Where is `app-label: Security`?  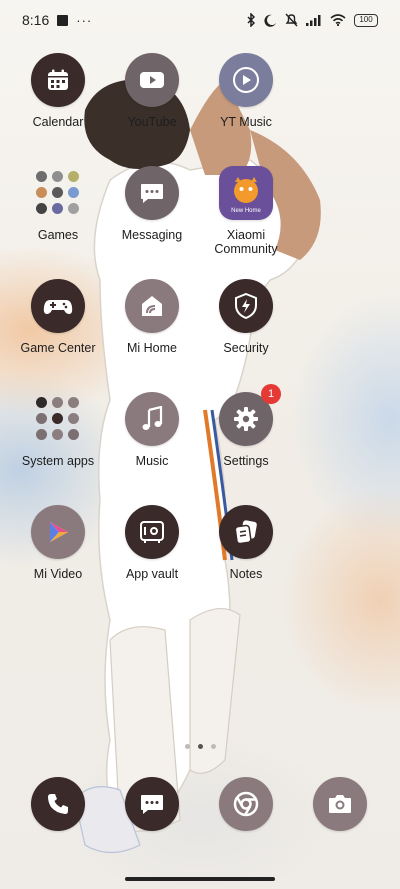
app-label: Security is located at coordinates (246, 348).